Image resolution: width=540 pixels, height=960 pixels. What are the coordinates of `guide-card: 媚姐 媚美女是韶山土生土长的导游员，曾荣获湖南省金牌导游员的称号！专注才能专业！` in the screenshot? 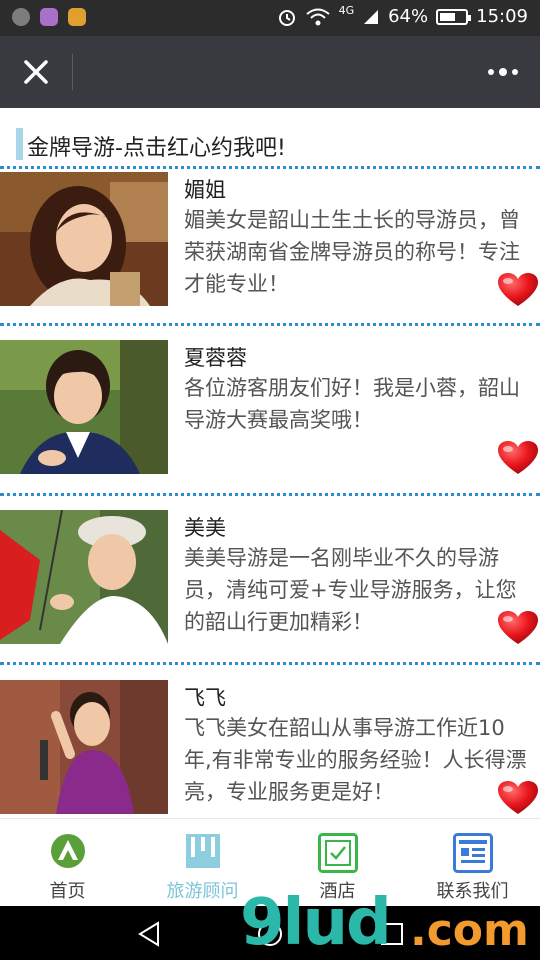 It's located at (270, 238).